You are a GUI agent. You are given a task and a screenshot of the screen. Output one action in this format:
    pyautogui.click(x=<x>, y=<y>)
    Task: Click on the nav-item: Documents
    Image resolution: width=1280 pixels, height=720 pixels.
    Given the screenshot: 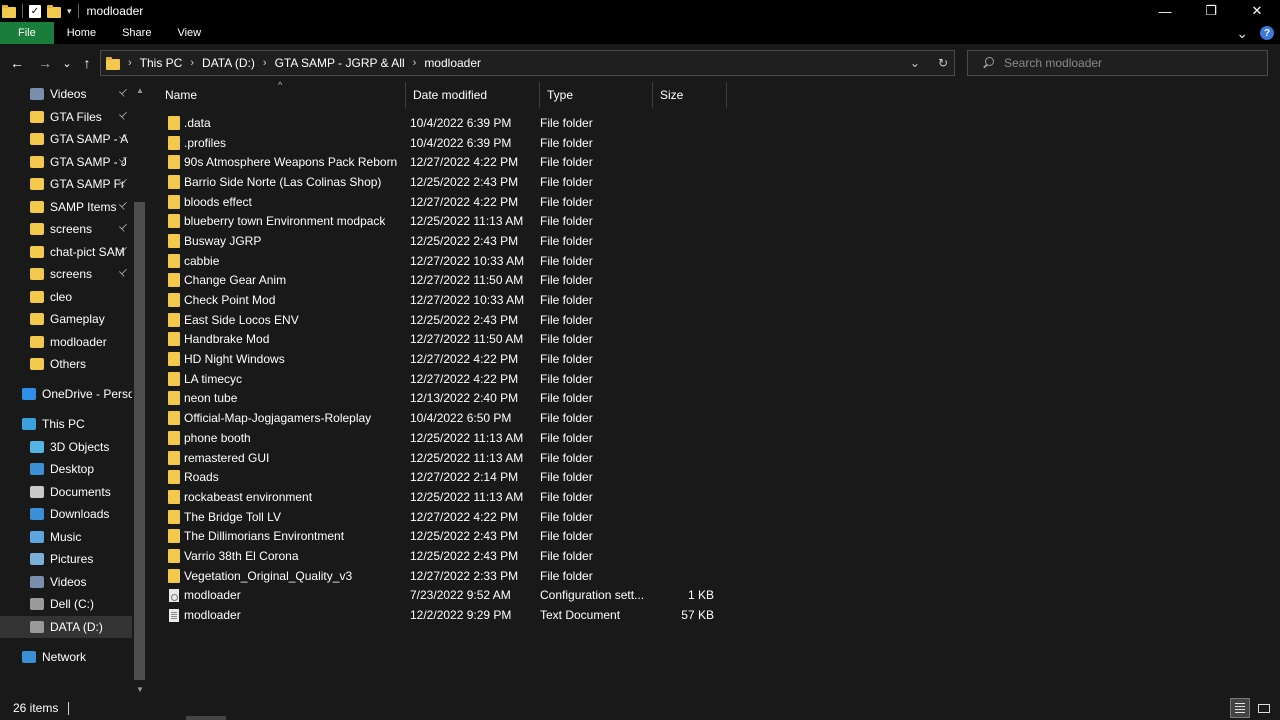 What is the action you would take?
    pyautogui.click(x=66, y=492)
    